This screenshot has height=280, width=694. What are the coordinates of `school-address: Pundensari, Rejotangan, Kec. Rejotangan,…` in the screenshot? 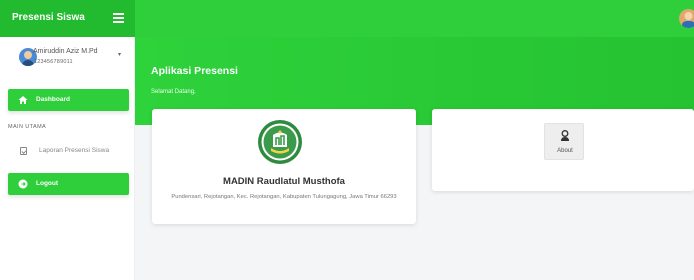 It's located at (284, 197).